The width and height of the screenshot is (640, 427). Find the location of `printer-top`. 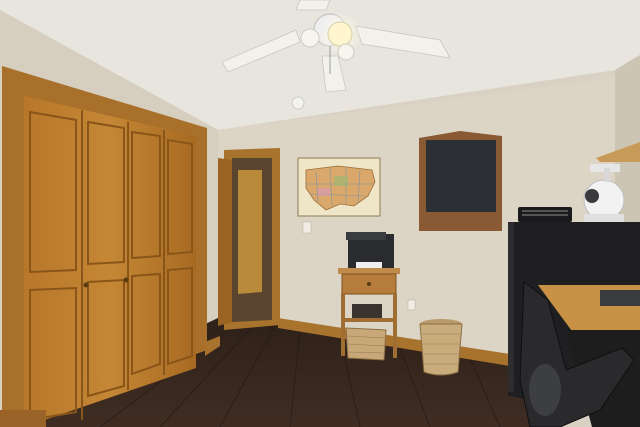

printer-top is located at coordinates (366, 236).